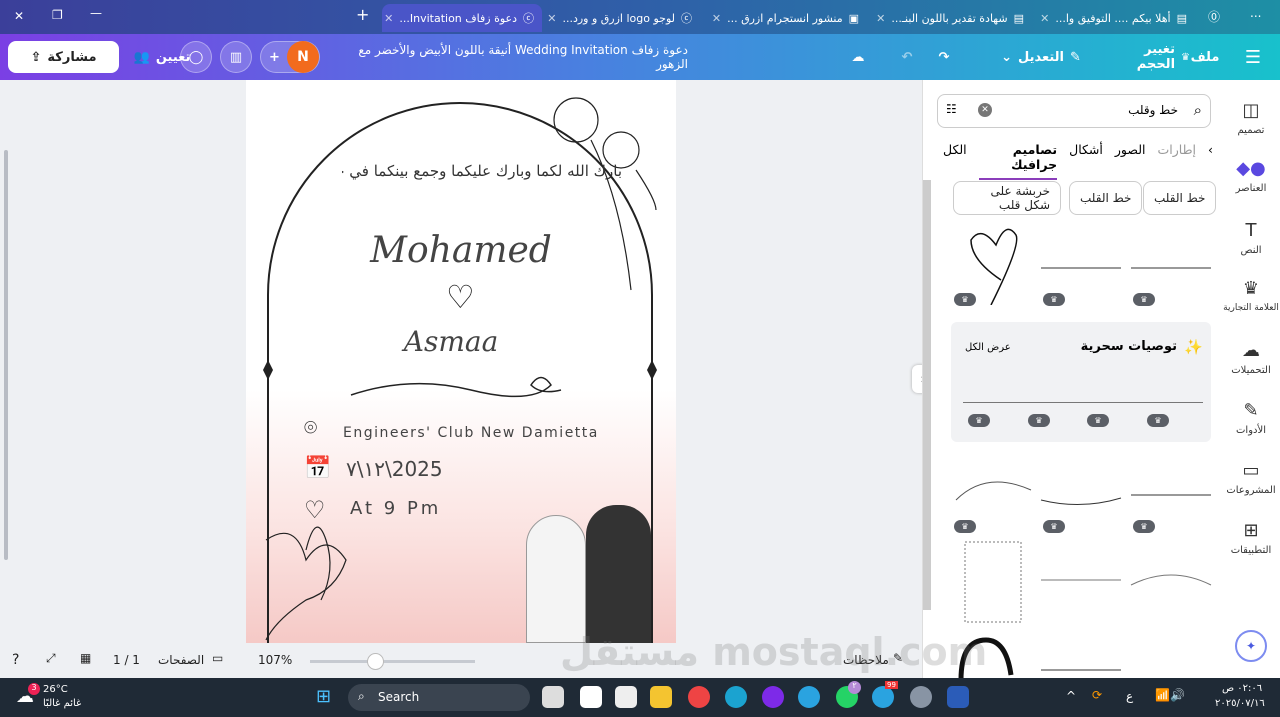  I want to click on chrome-icon, so click(699, 697).